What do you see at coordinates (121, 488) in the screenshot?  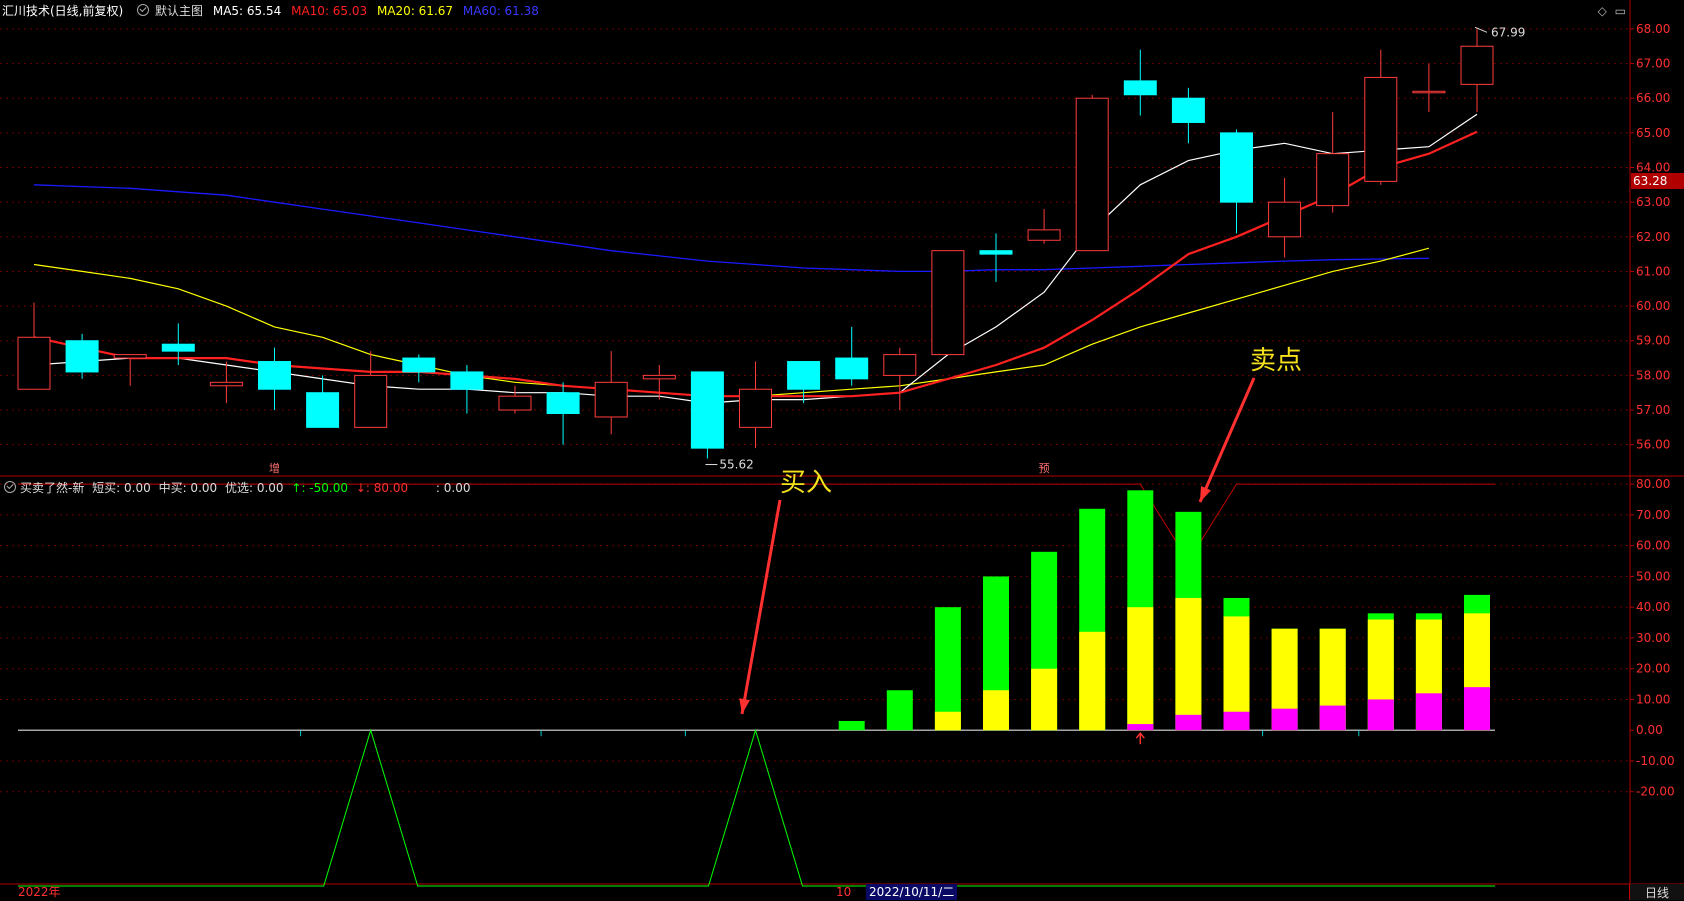 I see `short-buy-label: 短买: 0.00` at bounding box center [121, 488].